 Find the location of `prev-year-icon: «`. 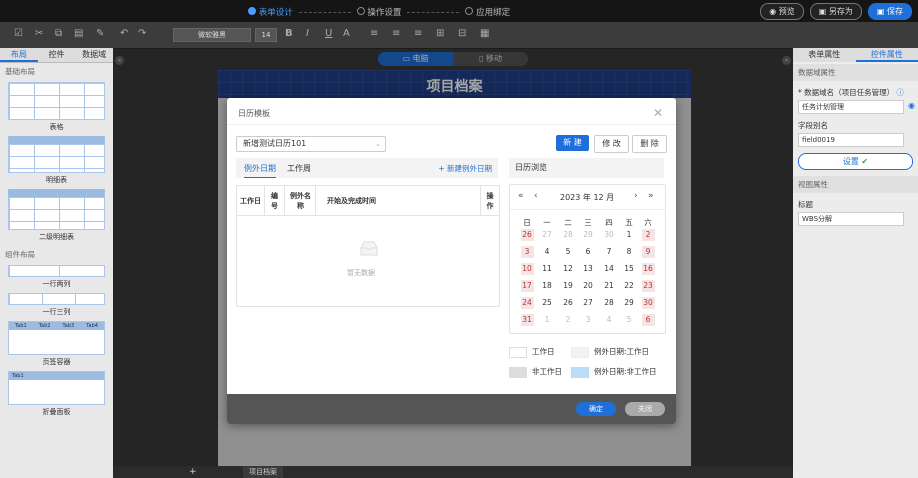

prev-year-icon: « is located at coordinates (521, 196).